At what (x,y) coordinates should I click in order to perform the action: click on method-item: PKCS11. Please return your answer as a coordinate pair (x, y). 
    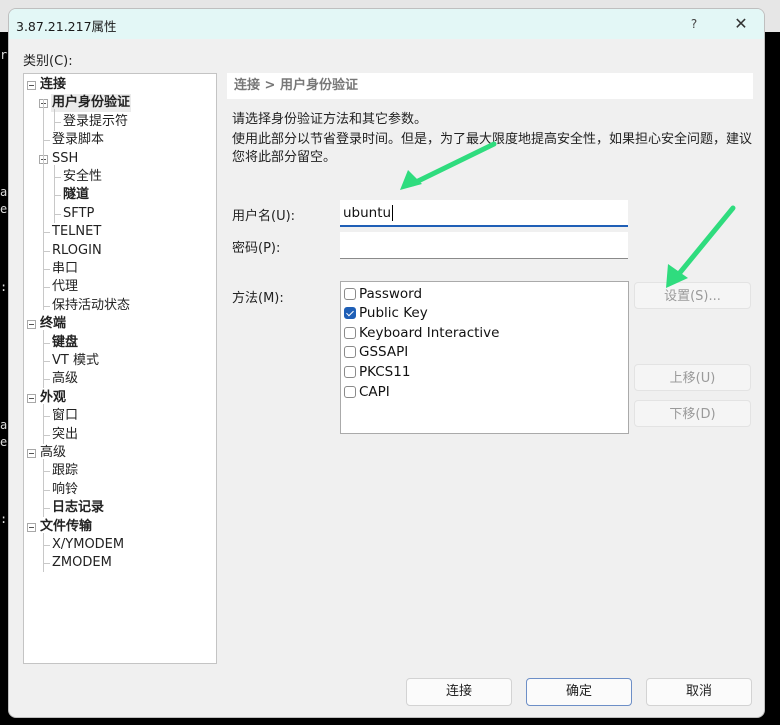
    Looking at the image, I should click on (377, 371).